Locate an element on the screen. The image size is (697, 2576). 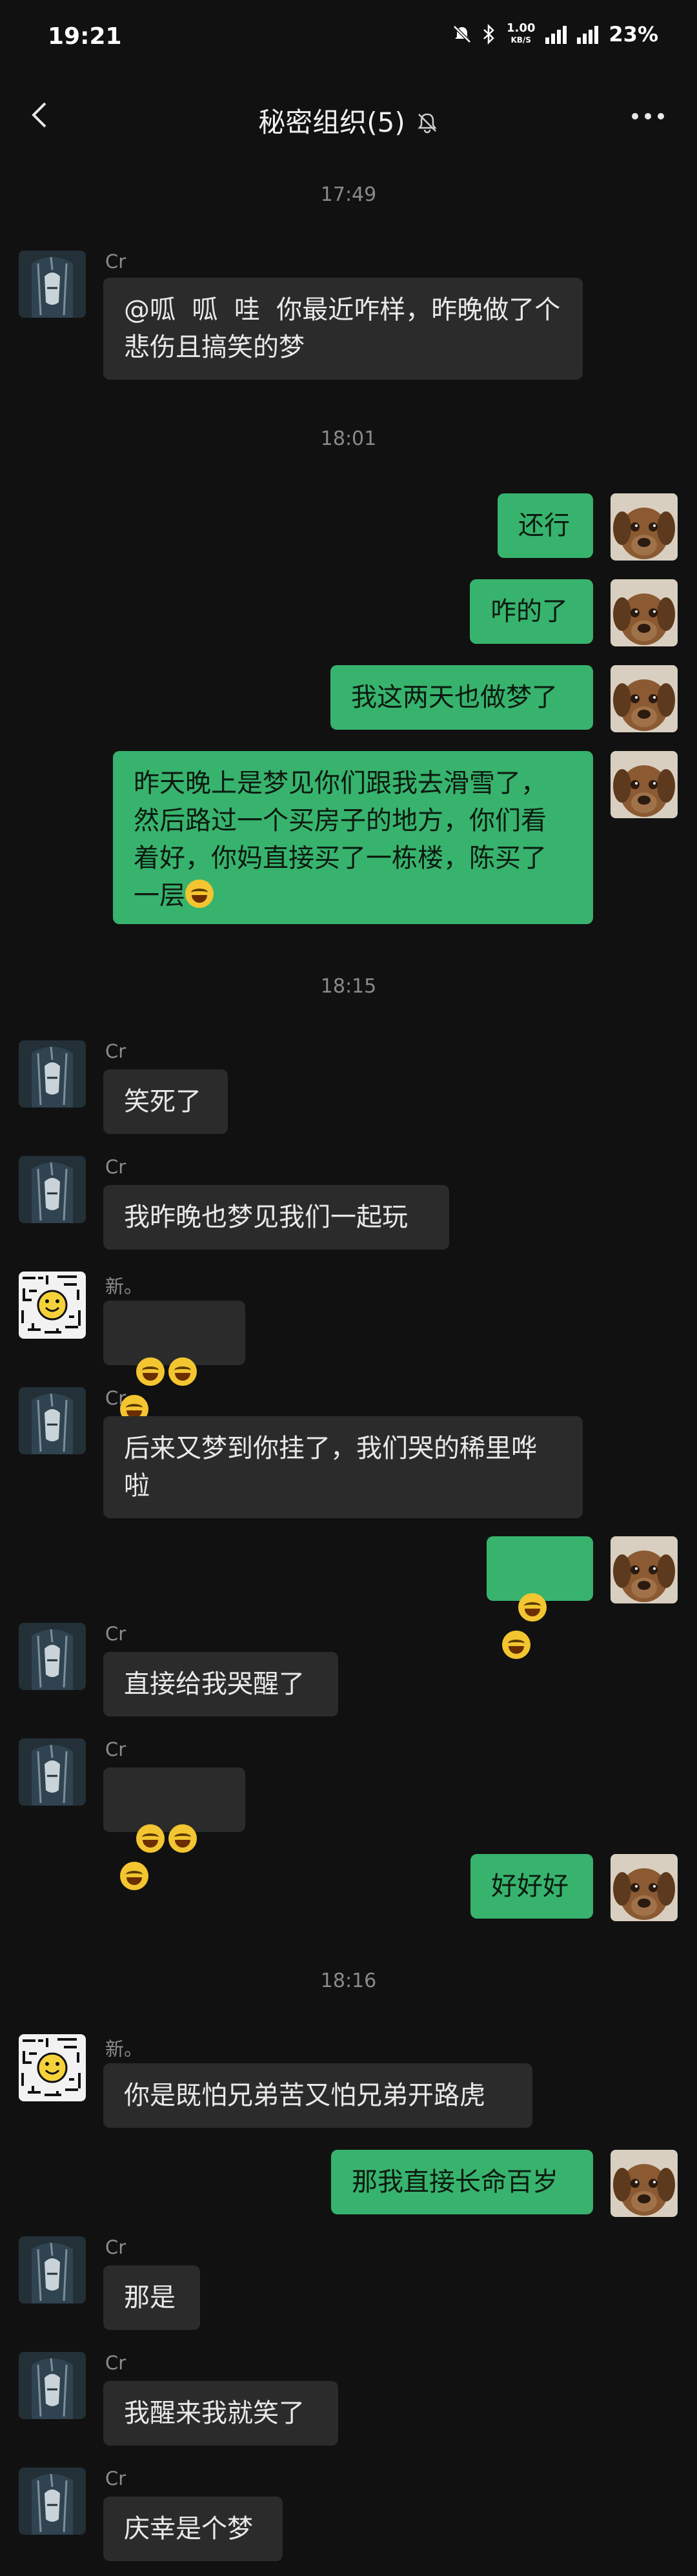
network-speed-value: 1.00 is located at coordinates (521, 28).